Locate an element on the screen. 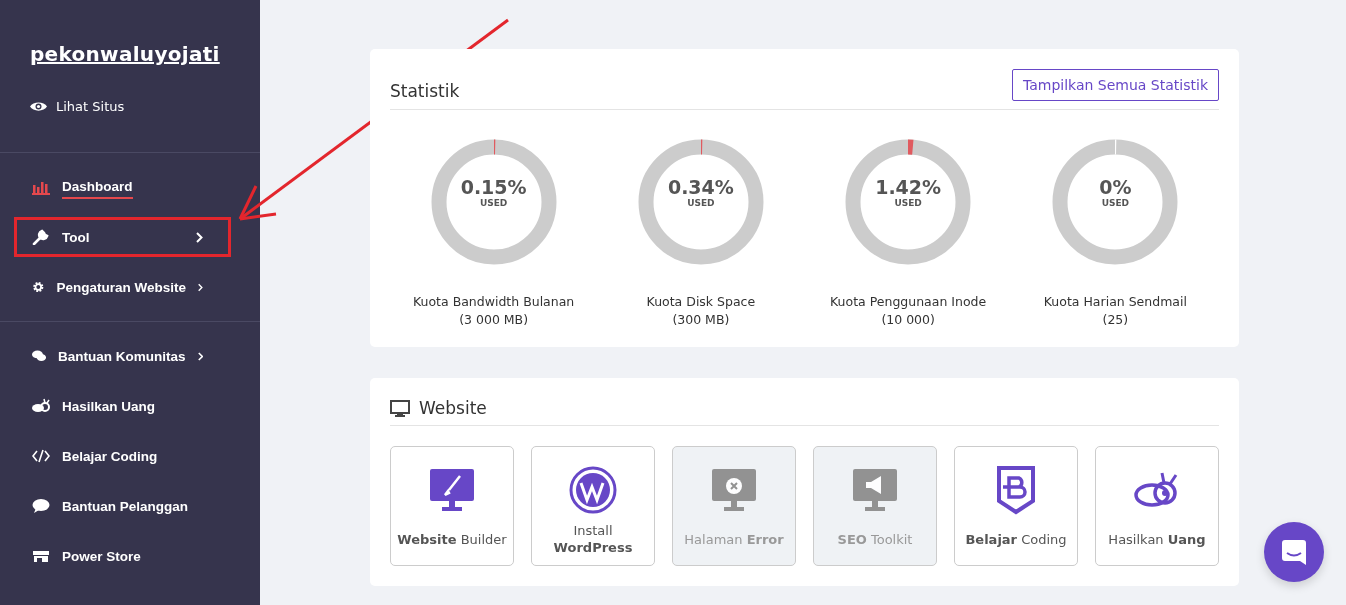 Image resolution: width=1346 pixels, height=605 pixels. nav-item: Dashboard is located at coordinates (122, 187).